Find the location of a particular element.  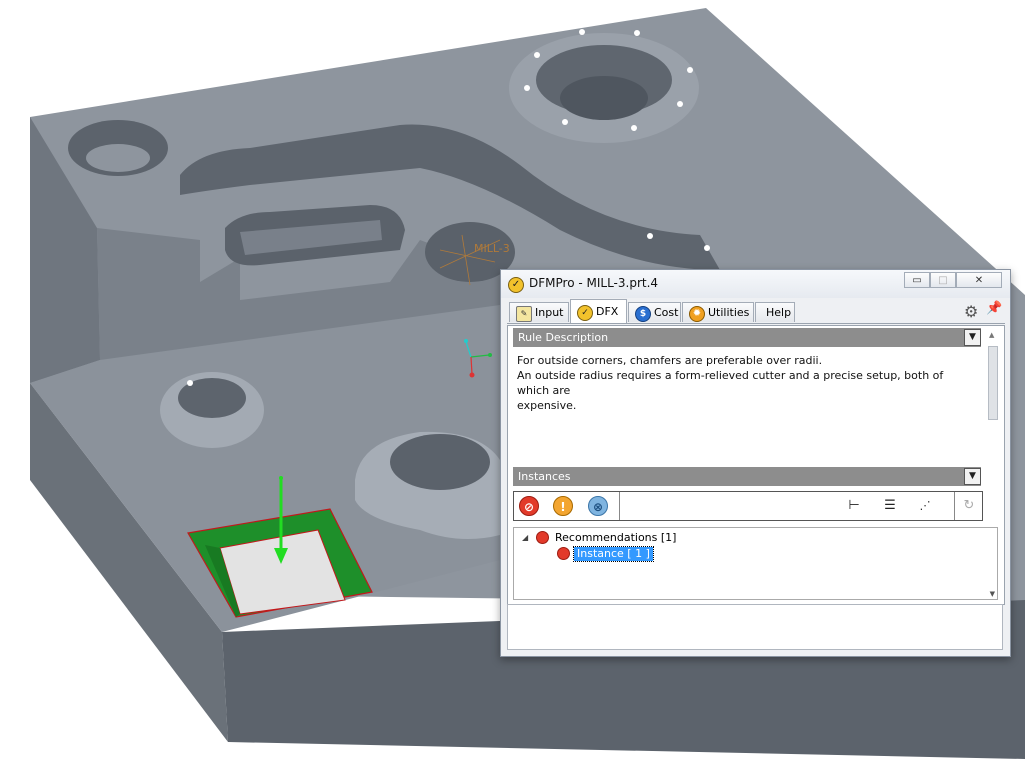

tab-cost-label: Cost is located at coordinates (666, 312).